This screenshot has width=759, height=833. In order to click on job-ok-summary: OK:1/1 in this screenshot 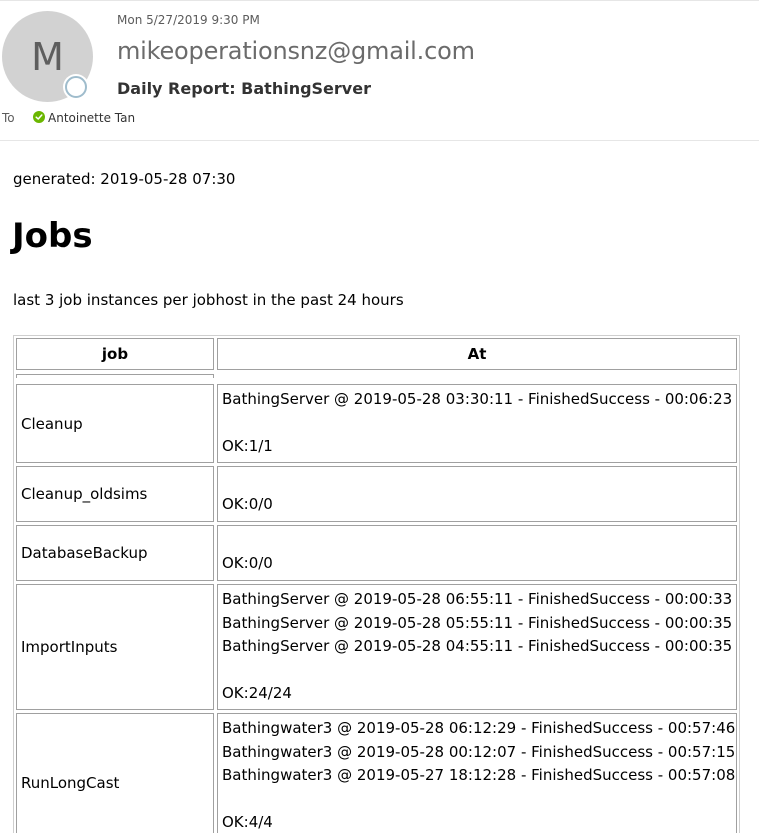, I will do `click(247, 446)`.